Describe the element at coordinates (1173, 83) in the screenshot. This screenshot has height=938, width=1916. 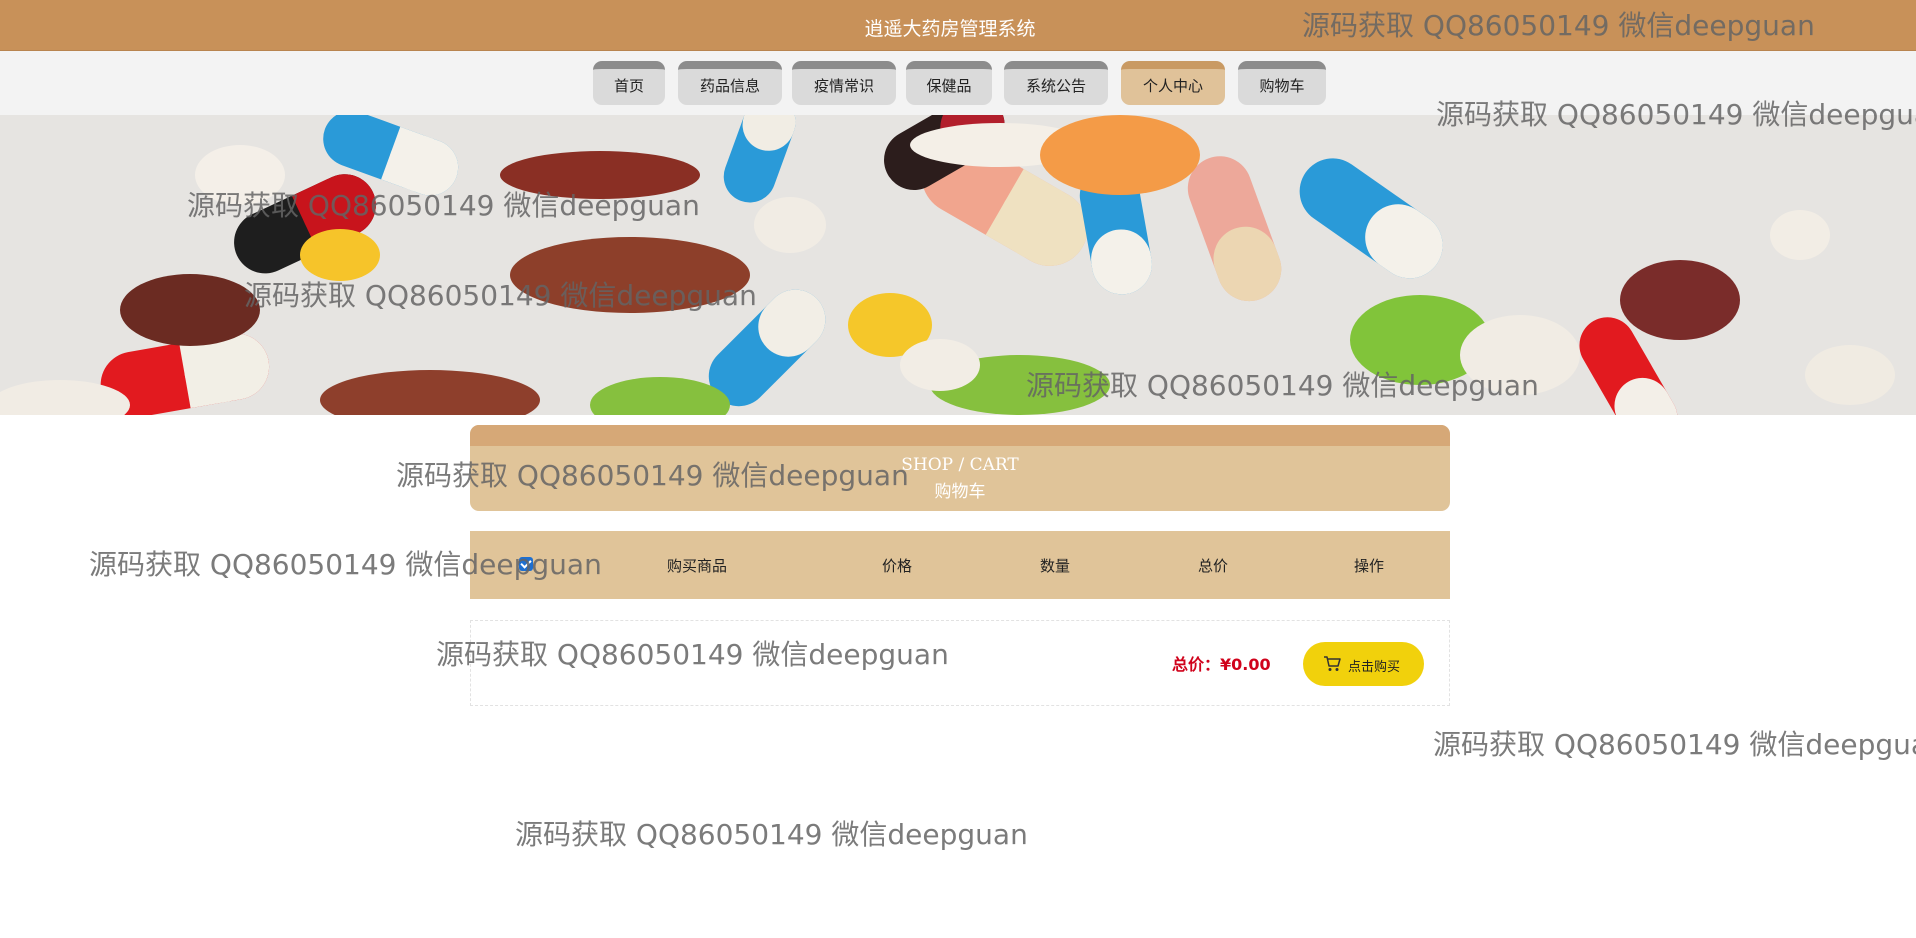
I see `nav-item-personal-center: 个人中心` at that location.